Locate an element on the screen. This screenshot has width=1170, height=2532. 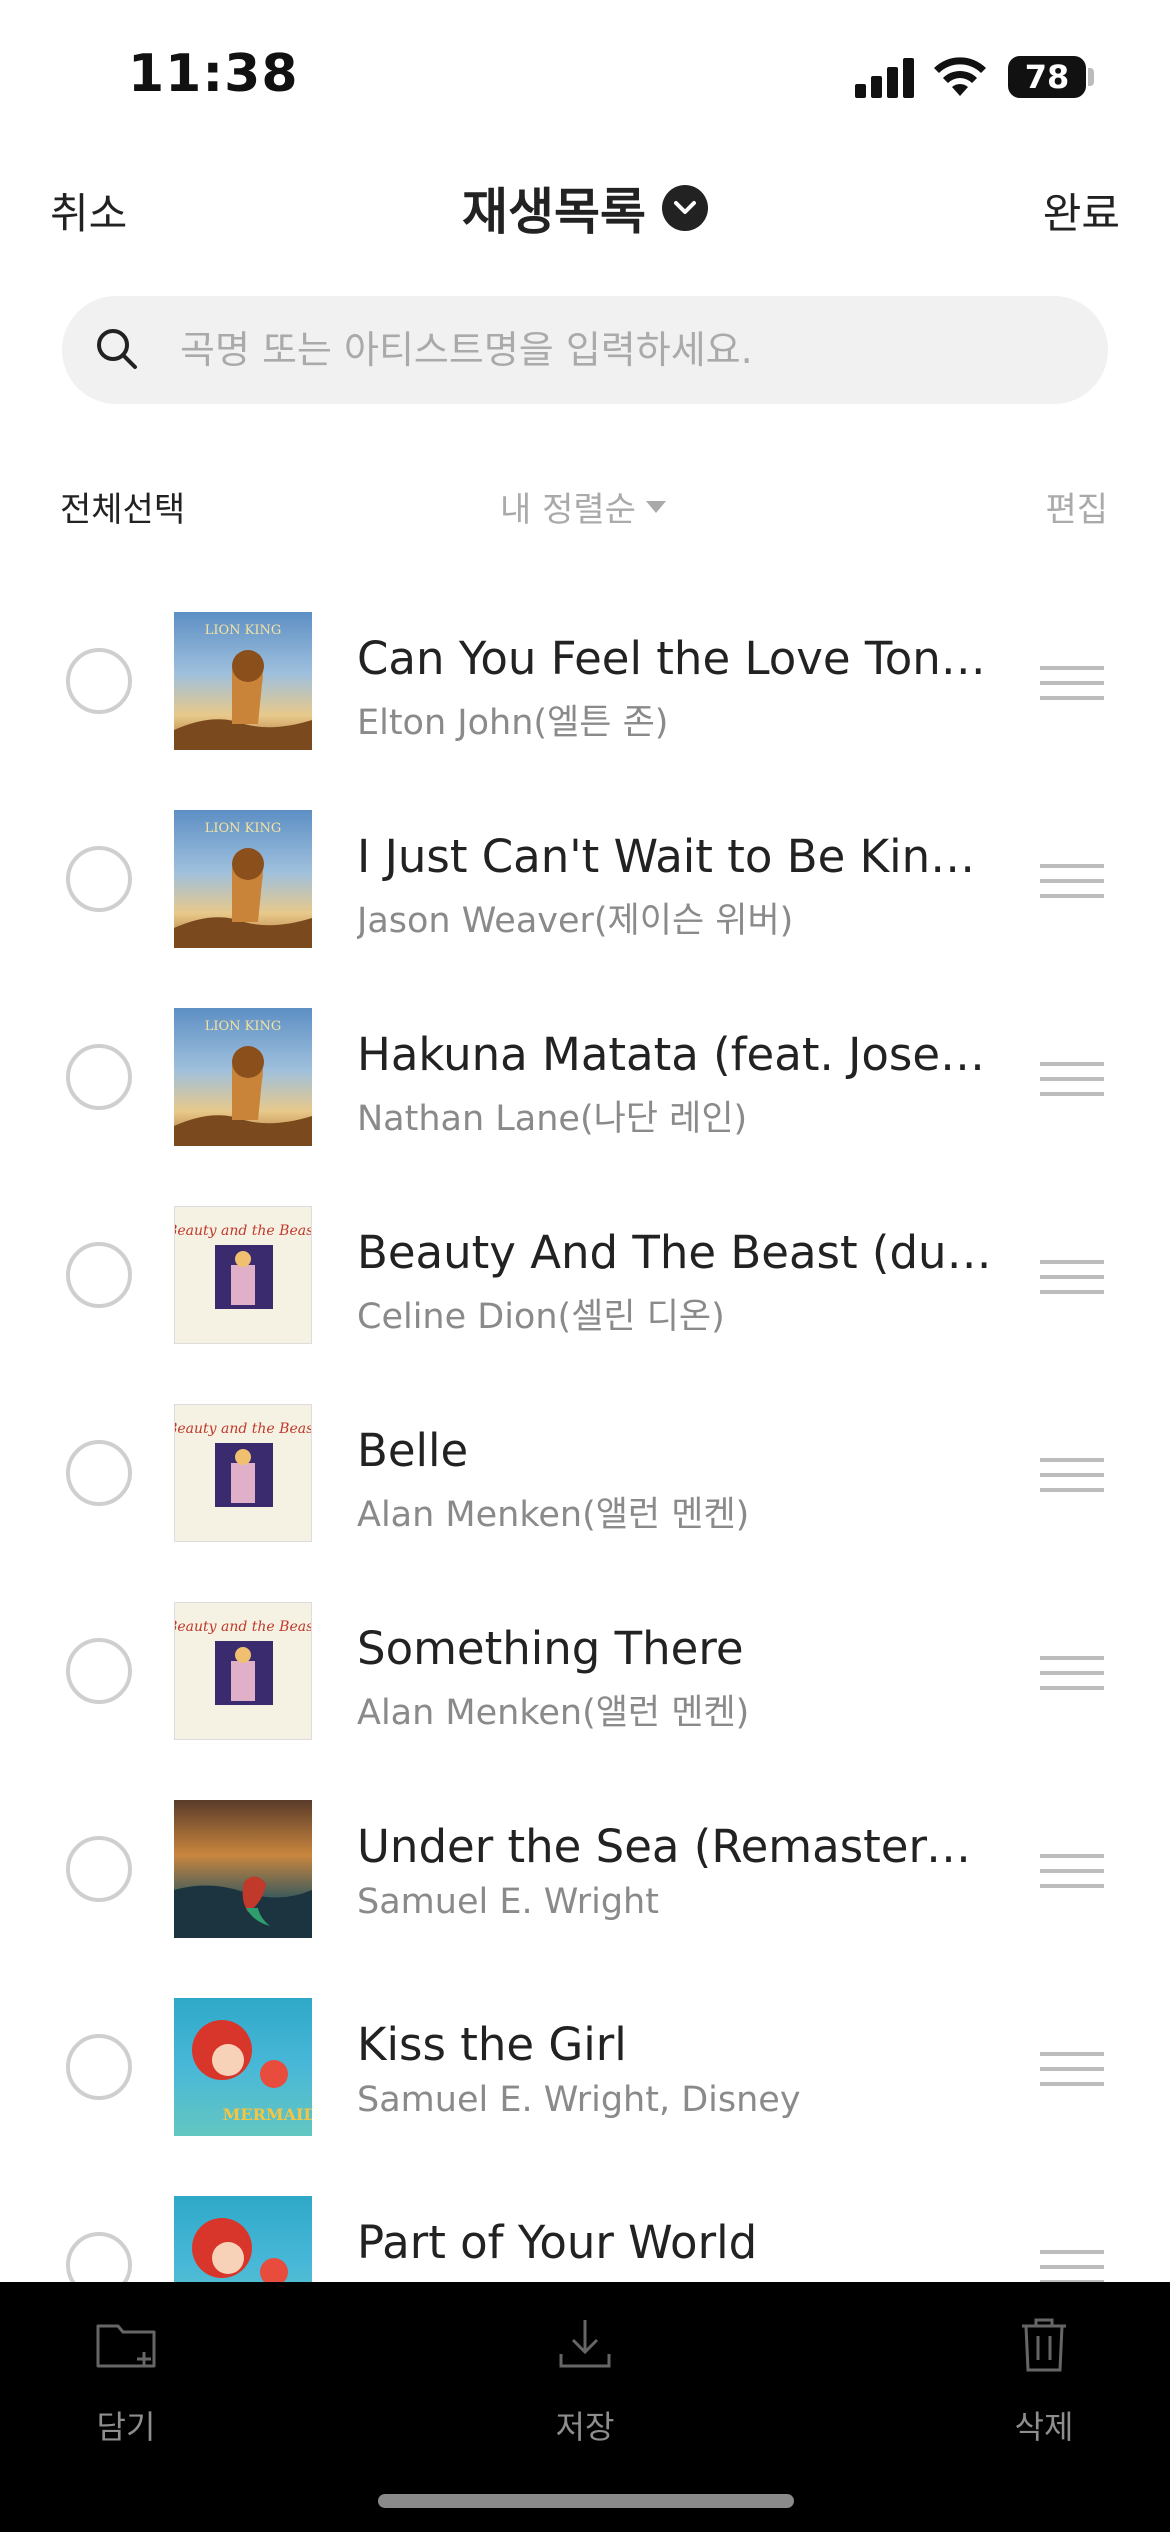
search-bar is located at coordinates (585, 350).